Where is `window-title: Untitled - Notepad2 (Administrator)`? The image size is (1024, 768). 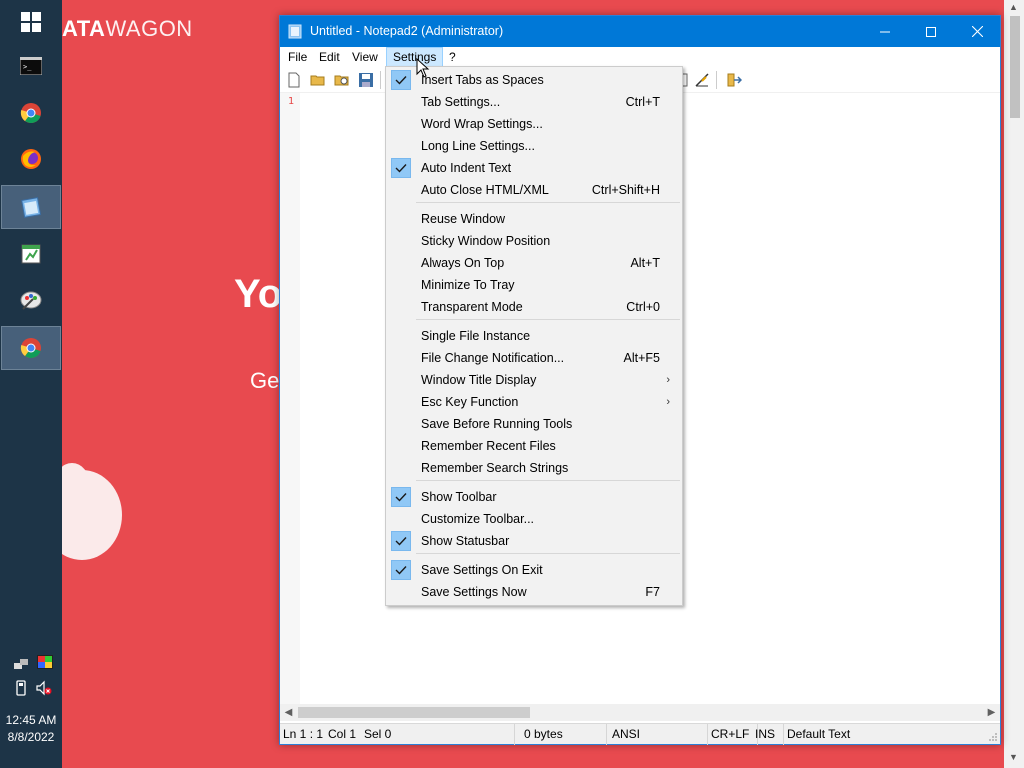
window-title: Untitled - Notepad2 (Administrator) is located at coordinates (407, 31).